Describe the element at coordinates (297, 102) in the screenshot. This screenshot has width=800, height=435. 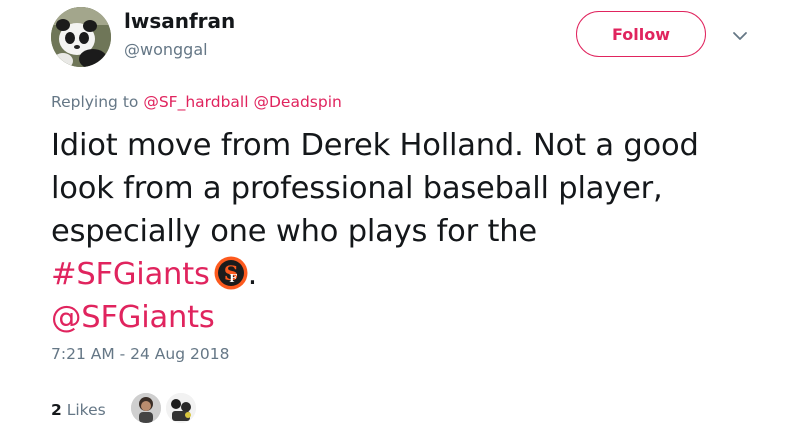
I see `reply-mention-deadspin: @Deadspin` at that location.